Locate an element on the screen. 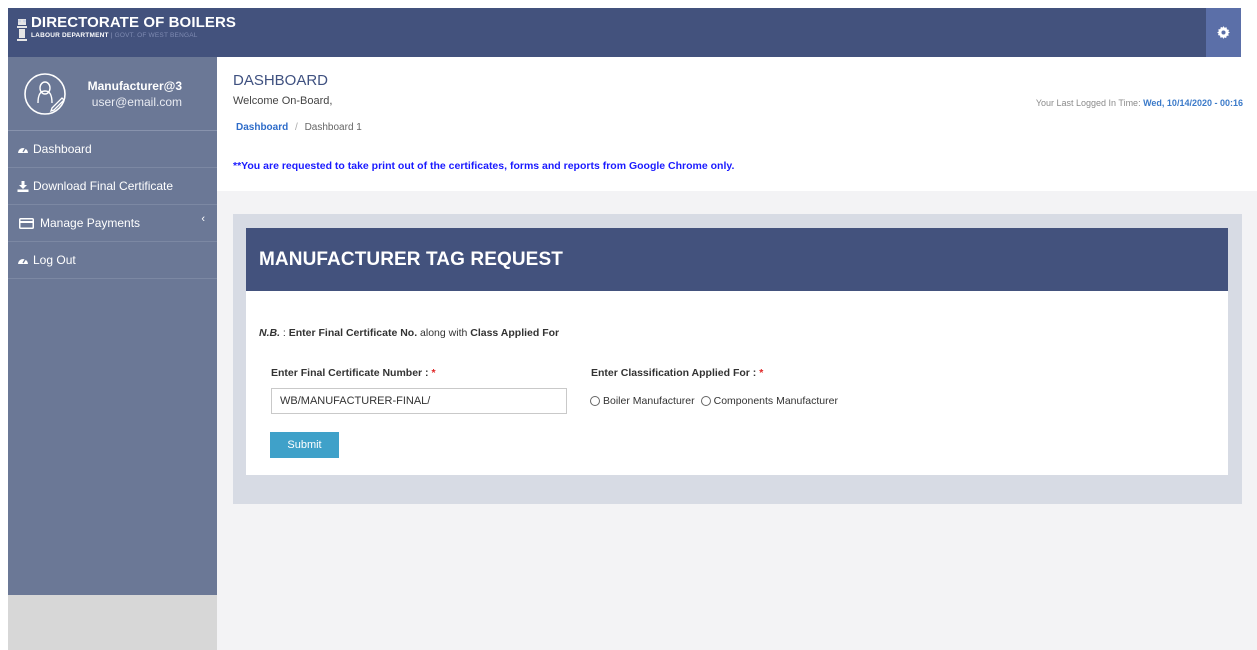 This screenshot has height=650, width=1257. sidebar-item-label: Manage Payments is located at coordinates (90, 223).